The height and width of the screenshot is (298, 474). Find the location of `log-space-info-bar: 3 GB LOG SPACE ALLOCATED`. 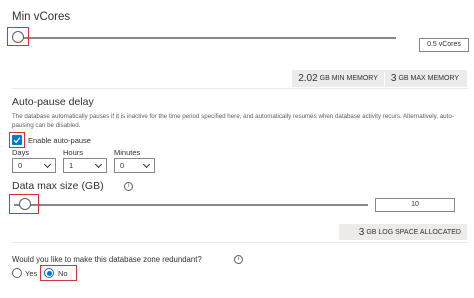

log-space-info-bar: 3 GB LOG SPACE ALLOCATED is located at coordinates (403, 232).